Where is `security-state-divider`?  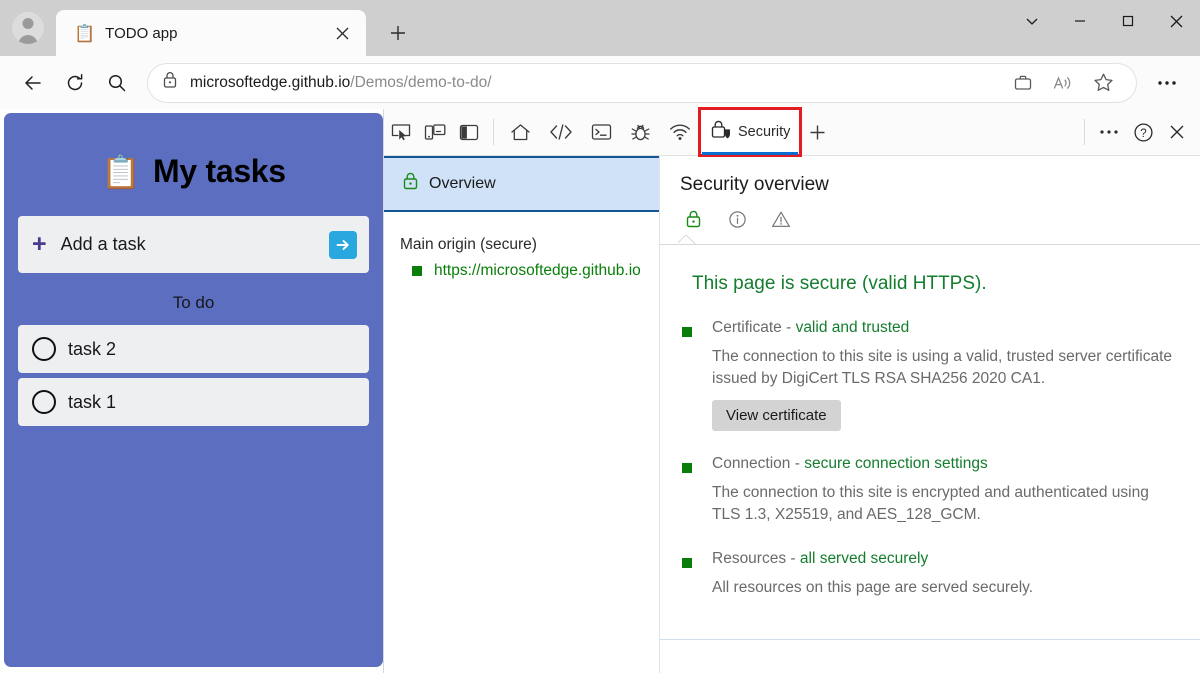 security-state-divider is located at coordinates (930, 244).